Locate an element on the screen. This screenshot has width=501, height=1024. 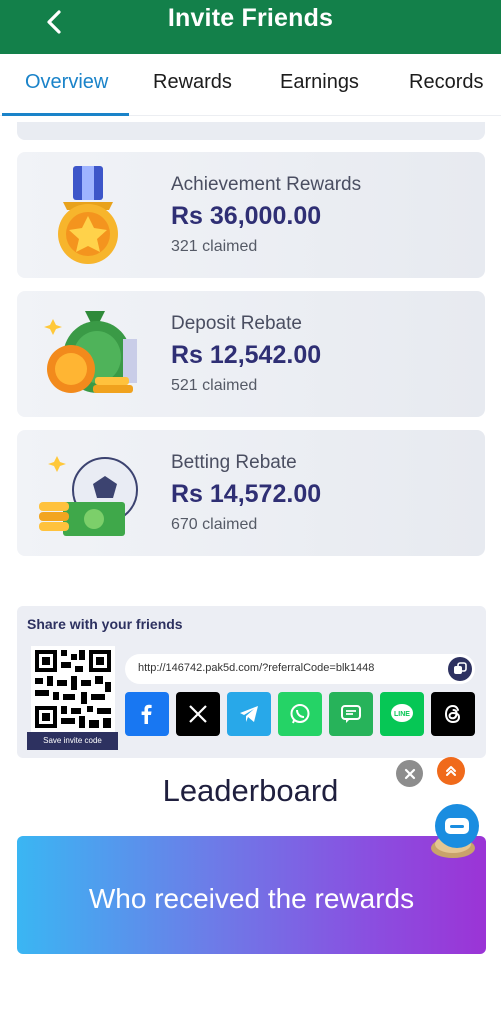
share-threads-button is located at coordinates (453, 714).